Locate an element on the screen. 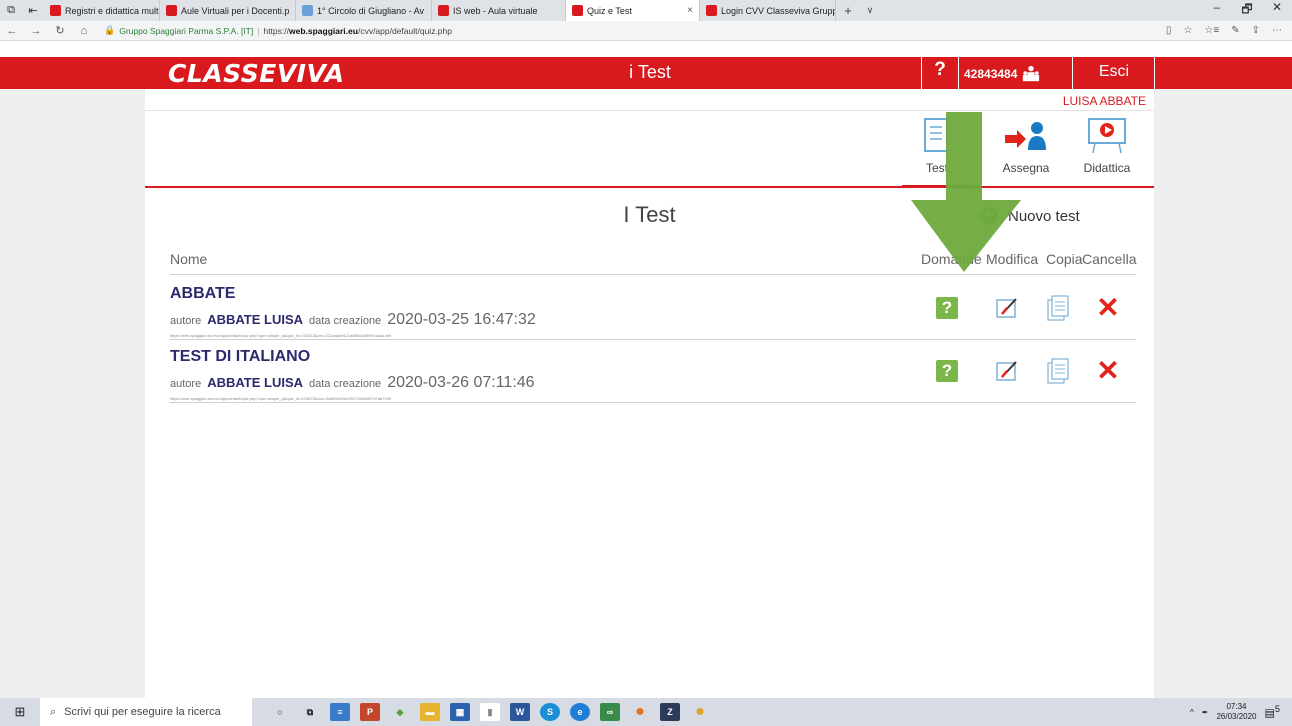 Image resolution: width=1292 pixels, height=726 pixels. clock-time: 07:34 is located at coordinates (1236, 706).